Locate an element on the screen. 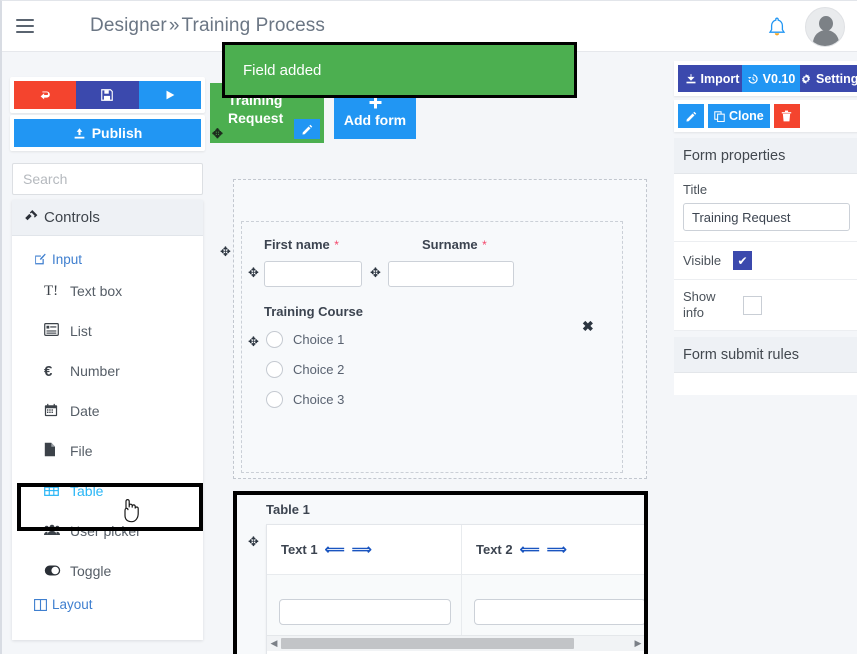 The height and width of the screenshot is (654, 857). property-row-visible: Visible ✔ is located at coordinates (765, 261).